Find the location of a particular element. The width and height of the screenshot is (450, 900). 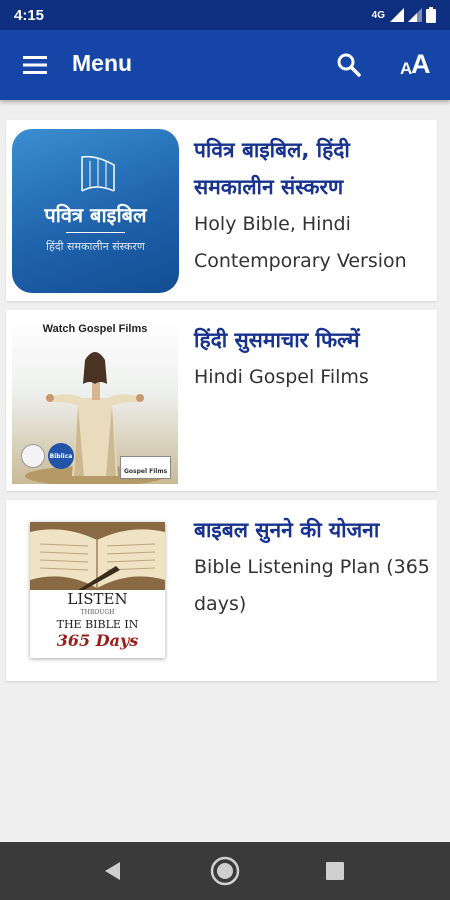

thumbnail-line-4: 365 Days is located at coordinates (97, 640).